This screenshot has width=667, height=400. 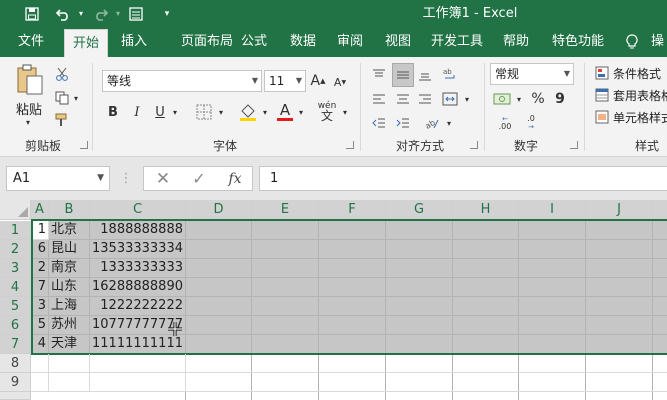 What do you see at coordinates (345, 112) in the screenshot?
I see `phonetic-dropdown-icon: ▾` at bounding box center [345, 112].